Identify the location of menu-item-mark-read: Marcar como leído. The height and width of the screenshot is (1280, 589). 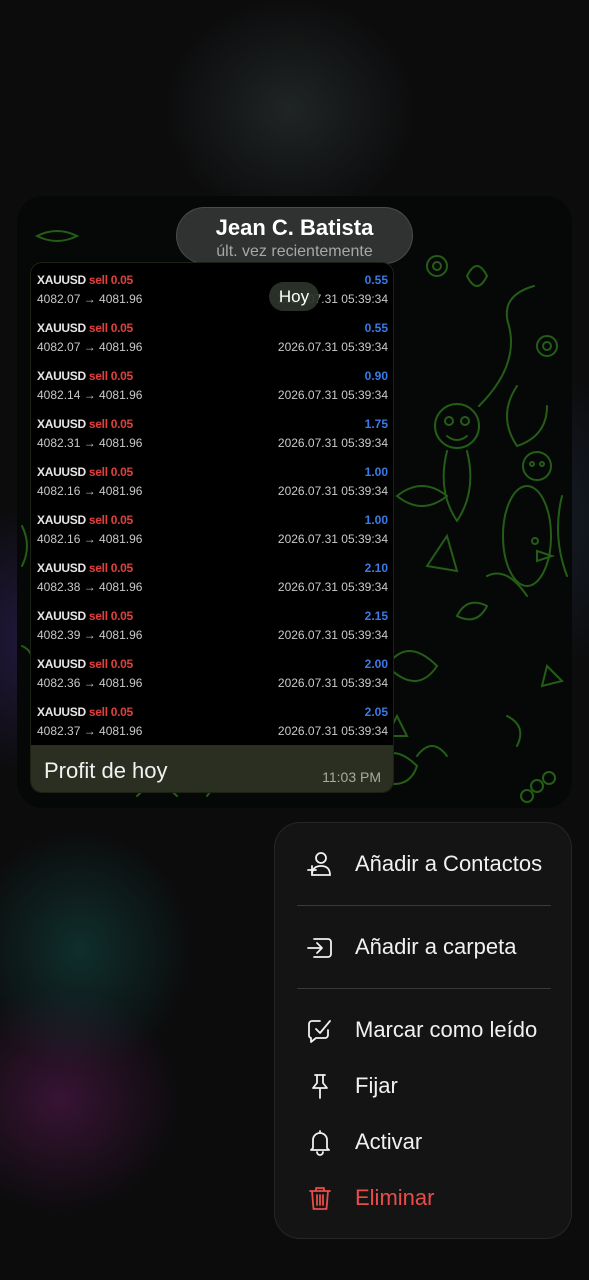
(424, 1030).